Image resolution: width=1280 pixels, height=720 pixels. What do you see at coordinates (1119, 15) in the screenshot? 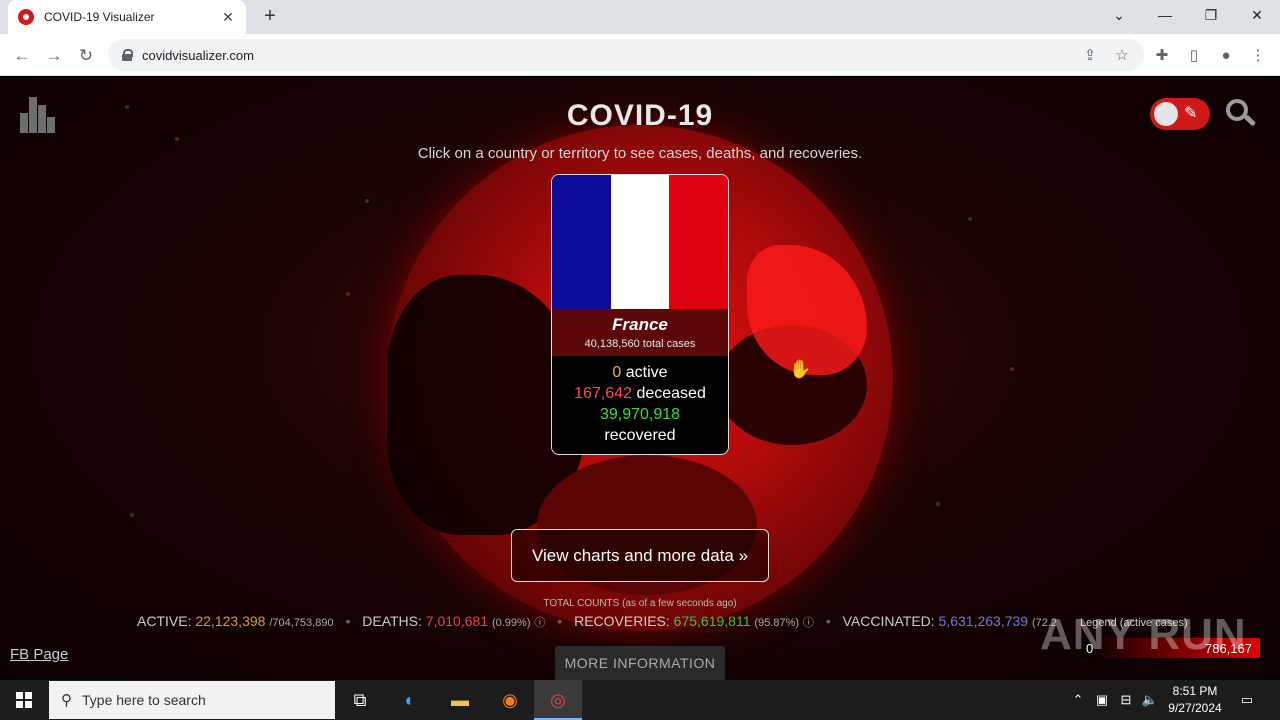
I see `tab-search-icon: ⌄` at bounding box center [1119, 15].